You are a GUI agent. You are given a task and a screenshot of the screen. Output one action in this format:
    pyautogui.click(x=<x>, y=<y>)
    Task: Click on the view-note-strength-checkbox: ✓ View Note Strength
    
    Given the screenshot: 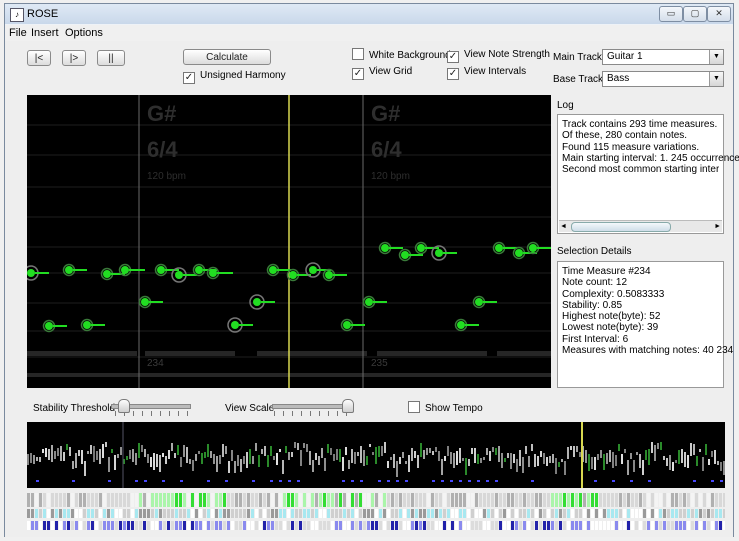 What is the action you would take?
    pyautogui.click(x=498, y=55)
    